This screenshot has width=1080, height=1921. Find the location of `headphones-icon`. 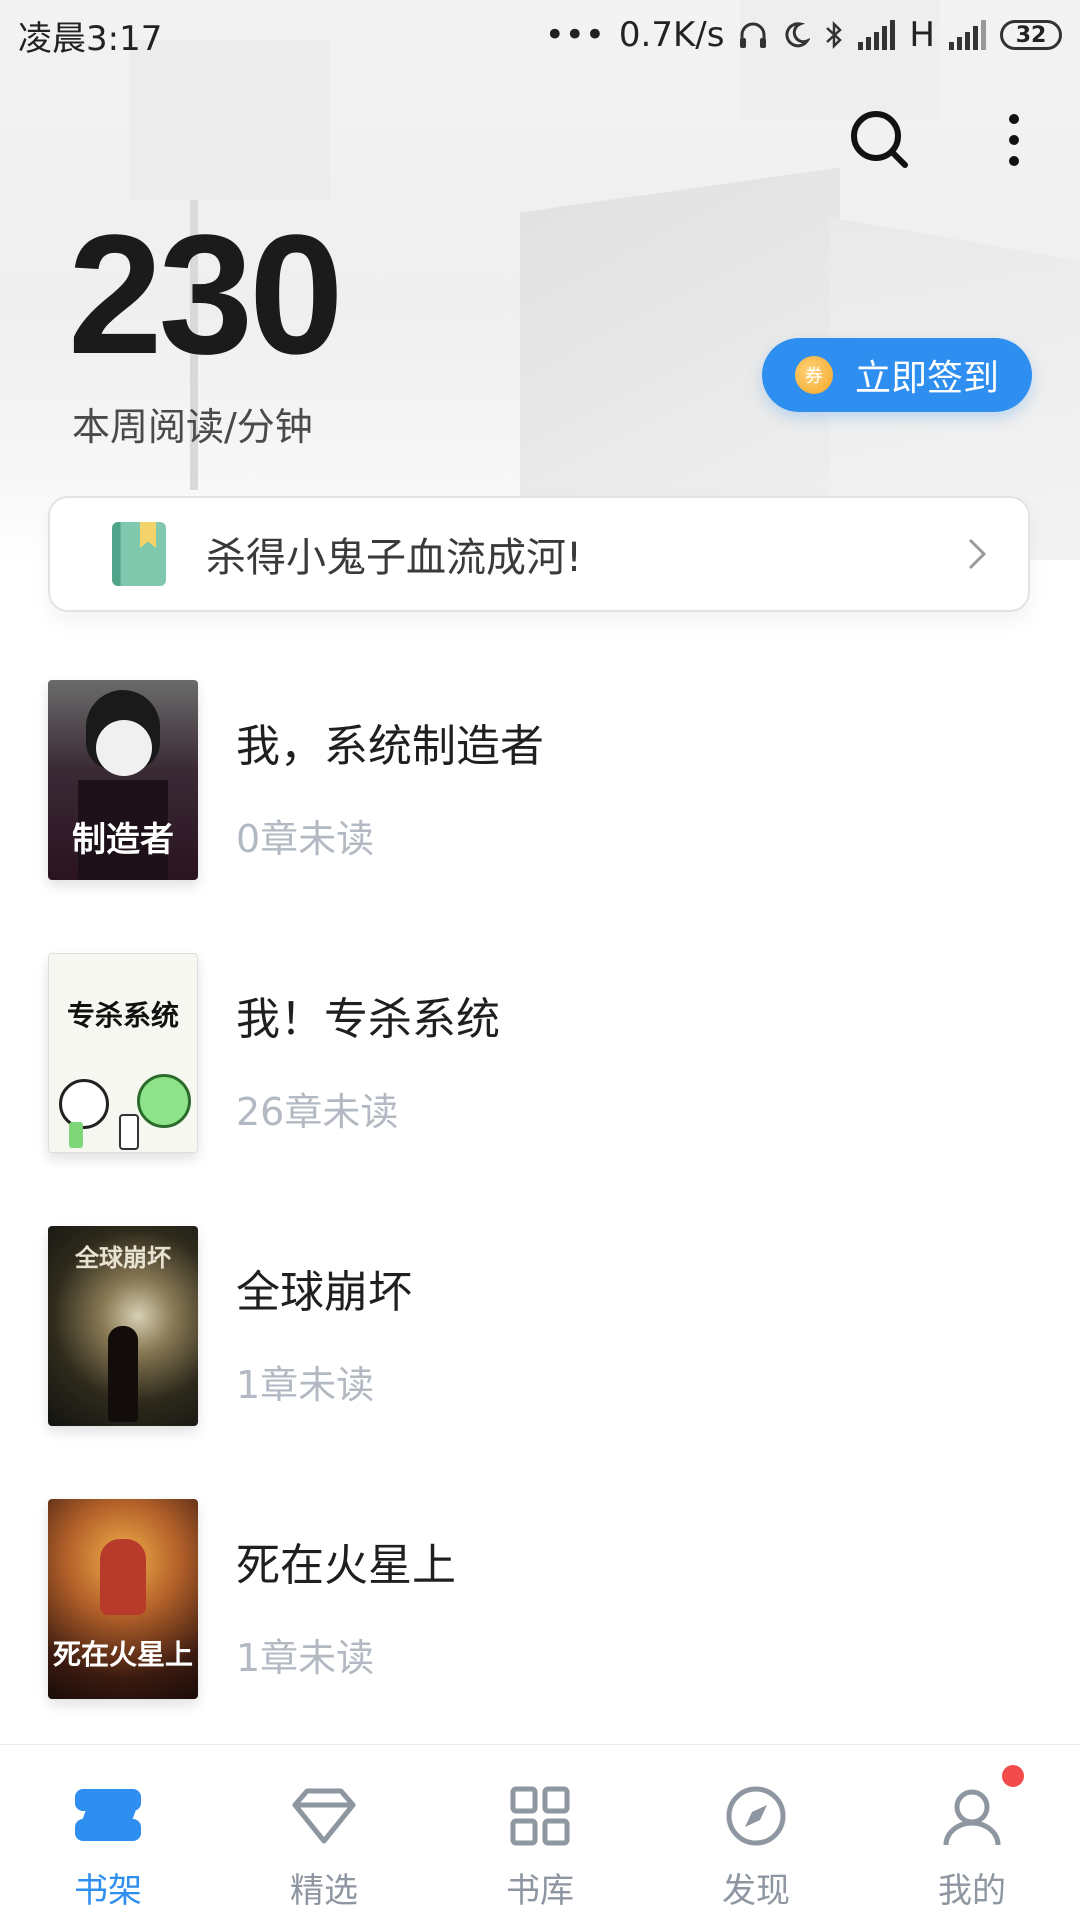

headphones-icon is located at coordinates (753, 35).